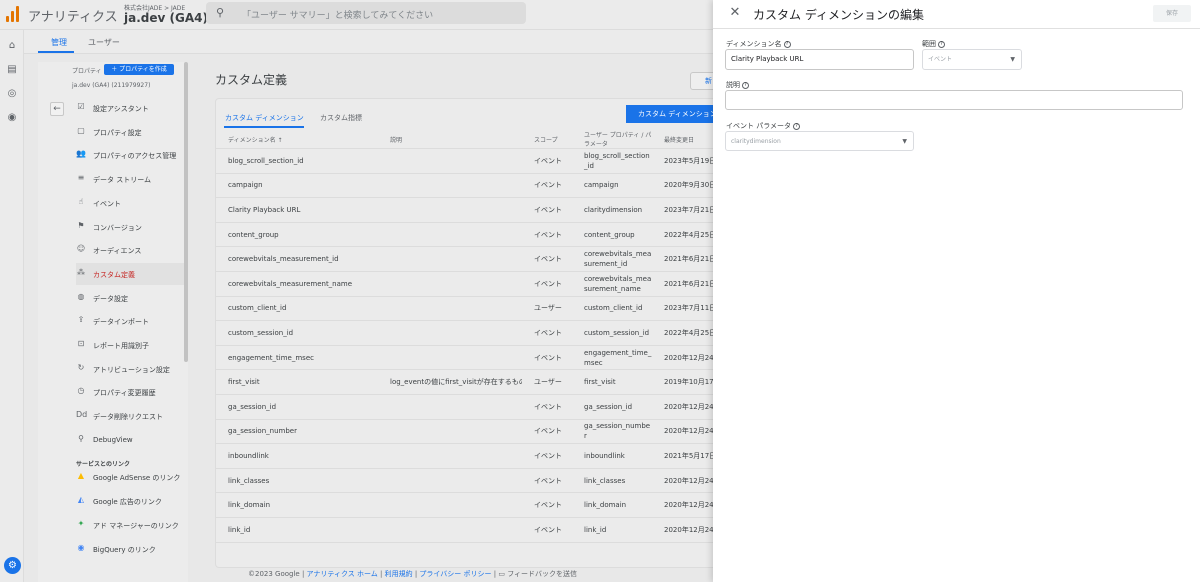 This screenshot has height=582, width=1200. I want to click on nav-item-label: プロパティ設定, so click(117, 132).